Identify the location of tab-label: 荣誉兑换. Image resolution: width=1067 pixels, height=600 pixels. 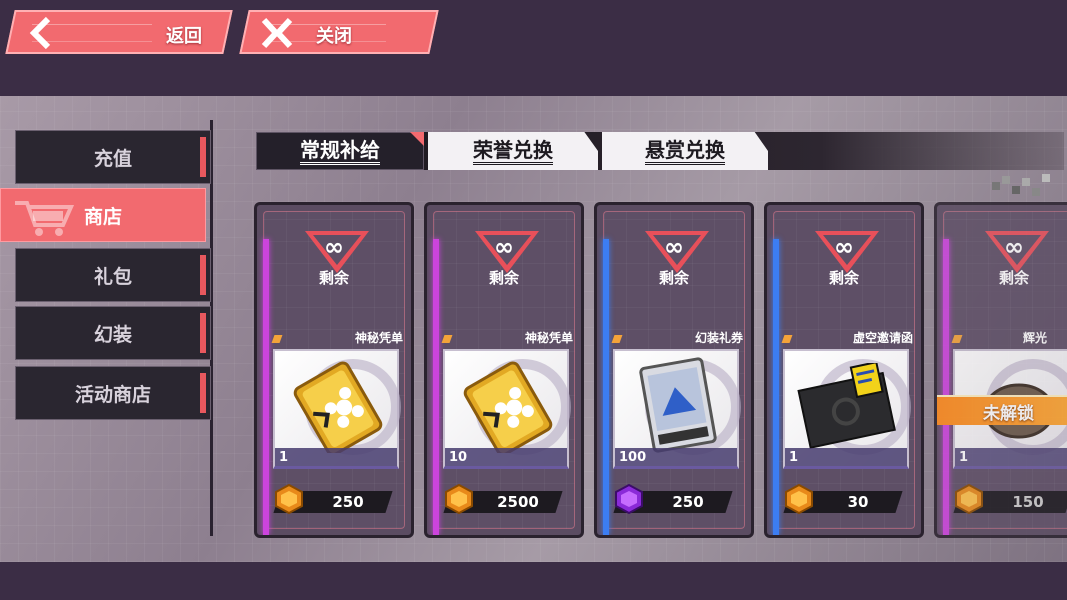
(513, 151).